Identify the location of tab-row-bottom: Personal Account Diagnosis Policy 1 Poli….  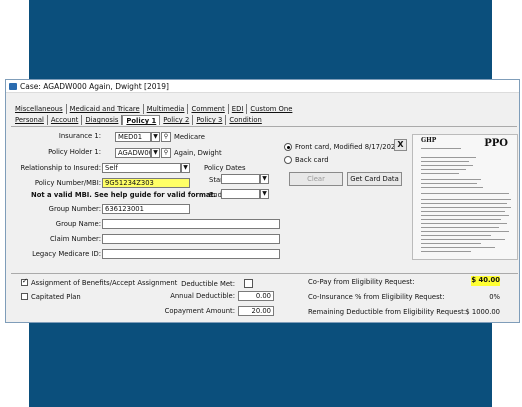
(138, 120).